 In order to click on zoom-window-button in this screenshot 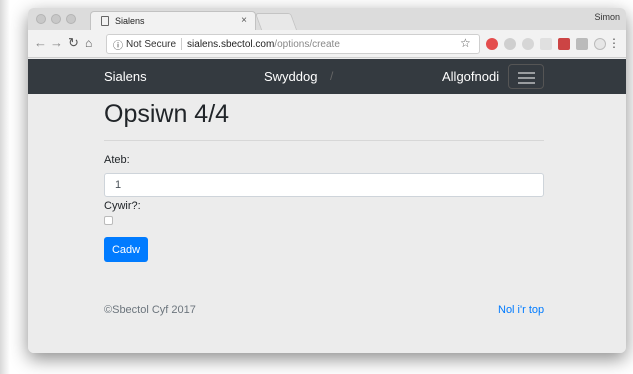, I will do `click(71, 19)`.